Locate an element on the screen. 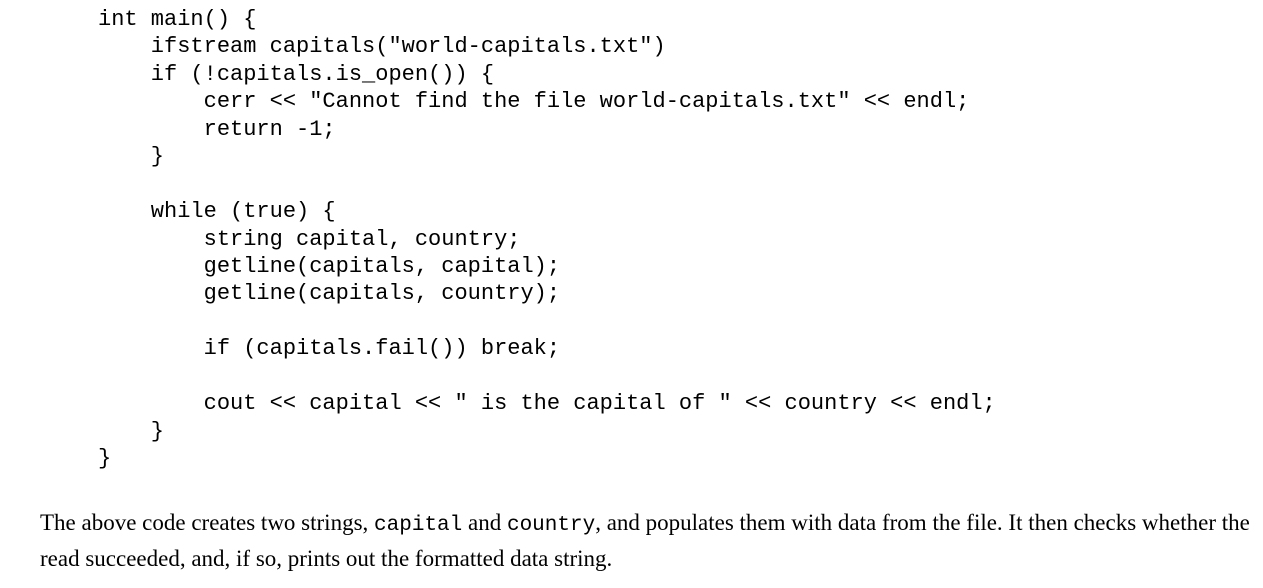 This screenshot has width=1263, height=588. code-line: ifstream capitals("world-capitals.txt") is located at coordinates (382, 47).